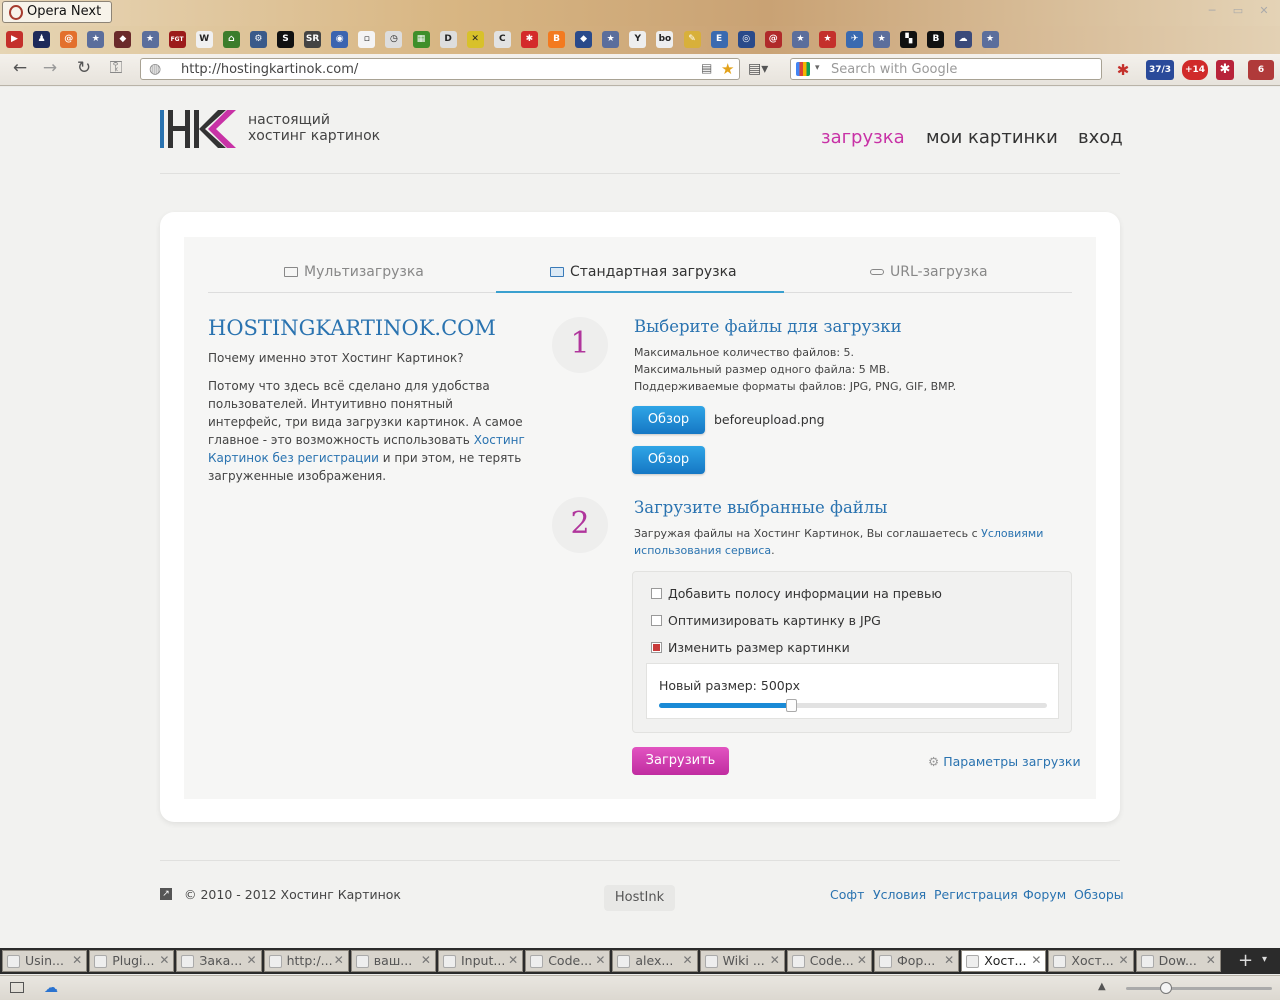 This screenshot has height=1000, width=1280. What do you see at coordinates (668, 420) in the screenshot?
I see `browse-button-1: Обзор` at bounding box center [668, 420].